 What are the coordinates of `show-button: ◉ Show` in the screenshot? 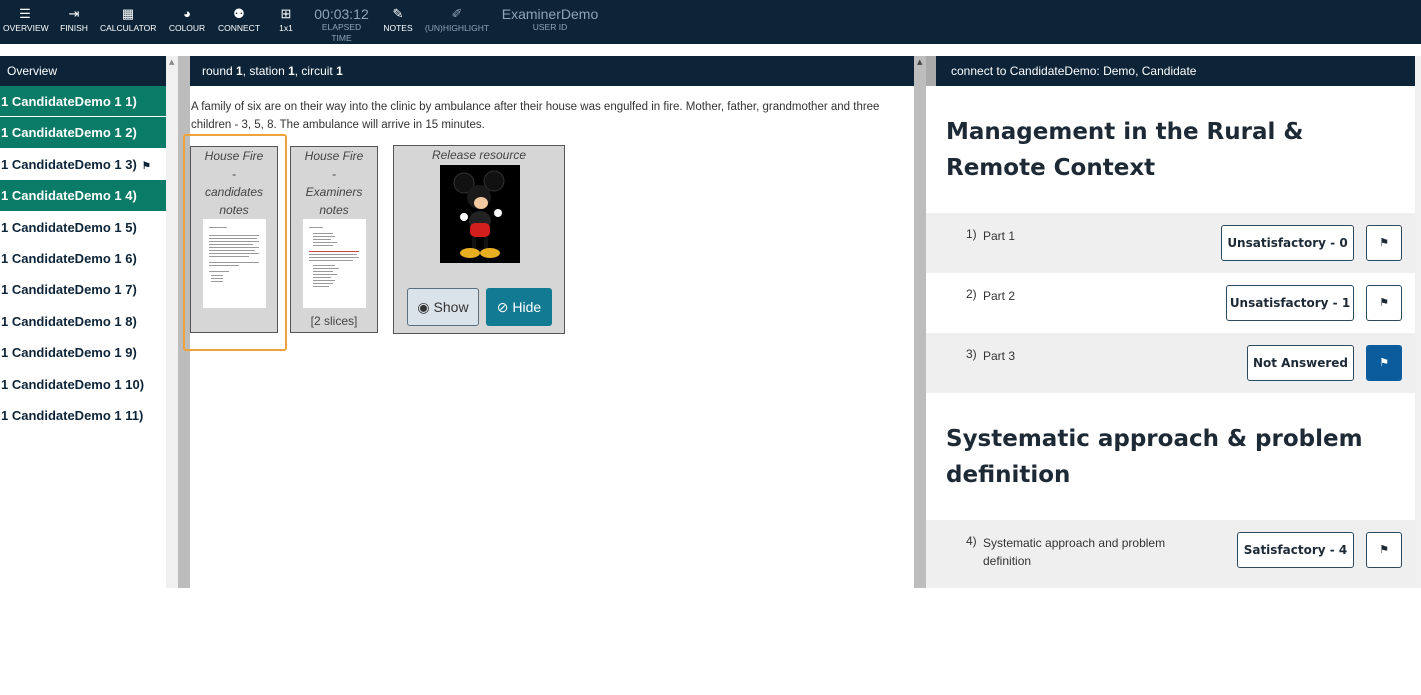 It's located at (443, 307).